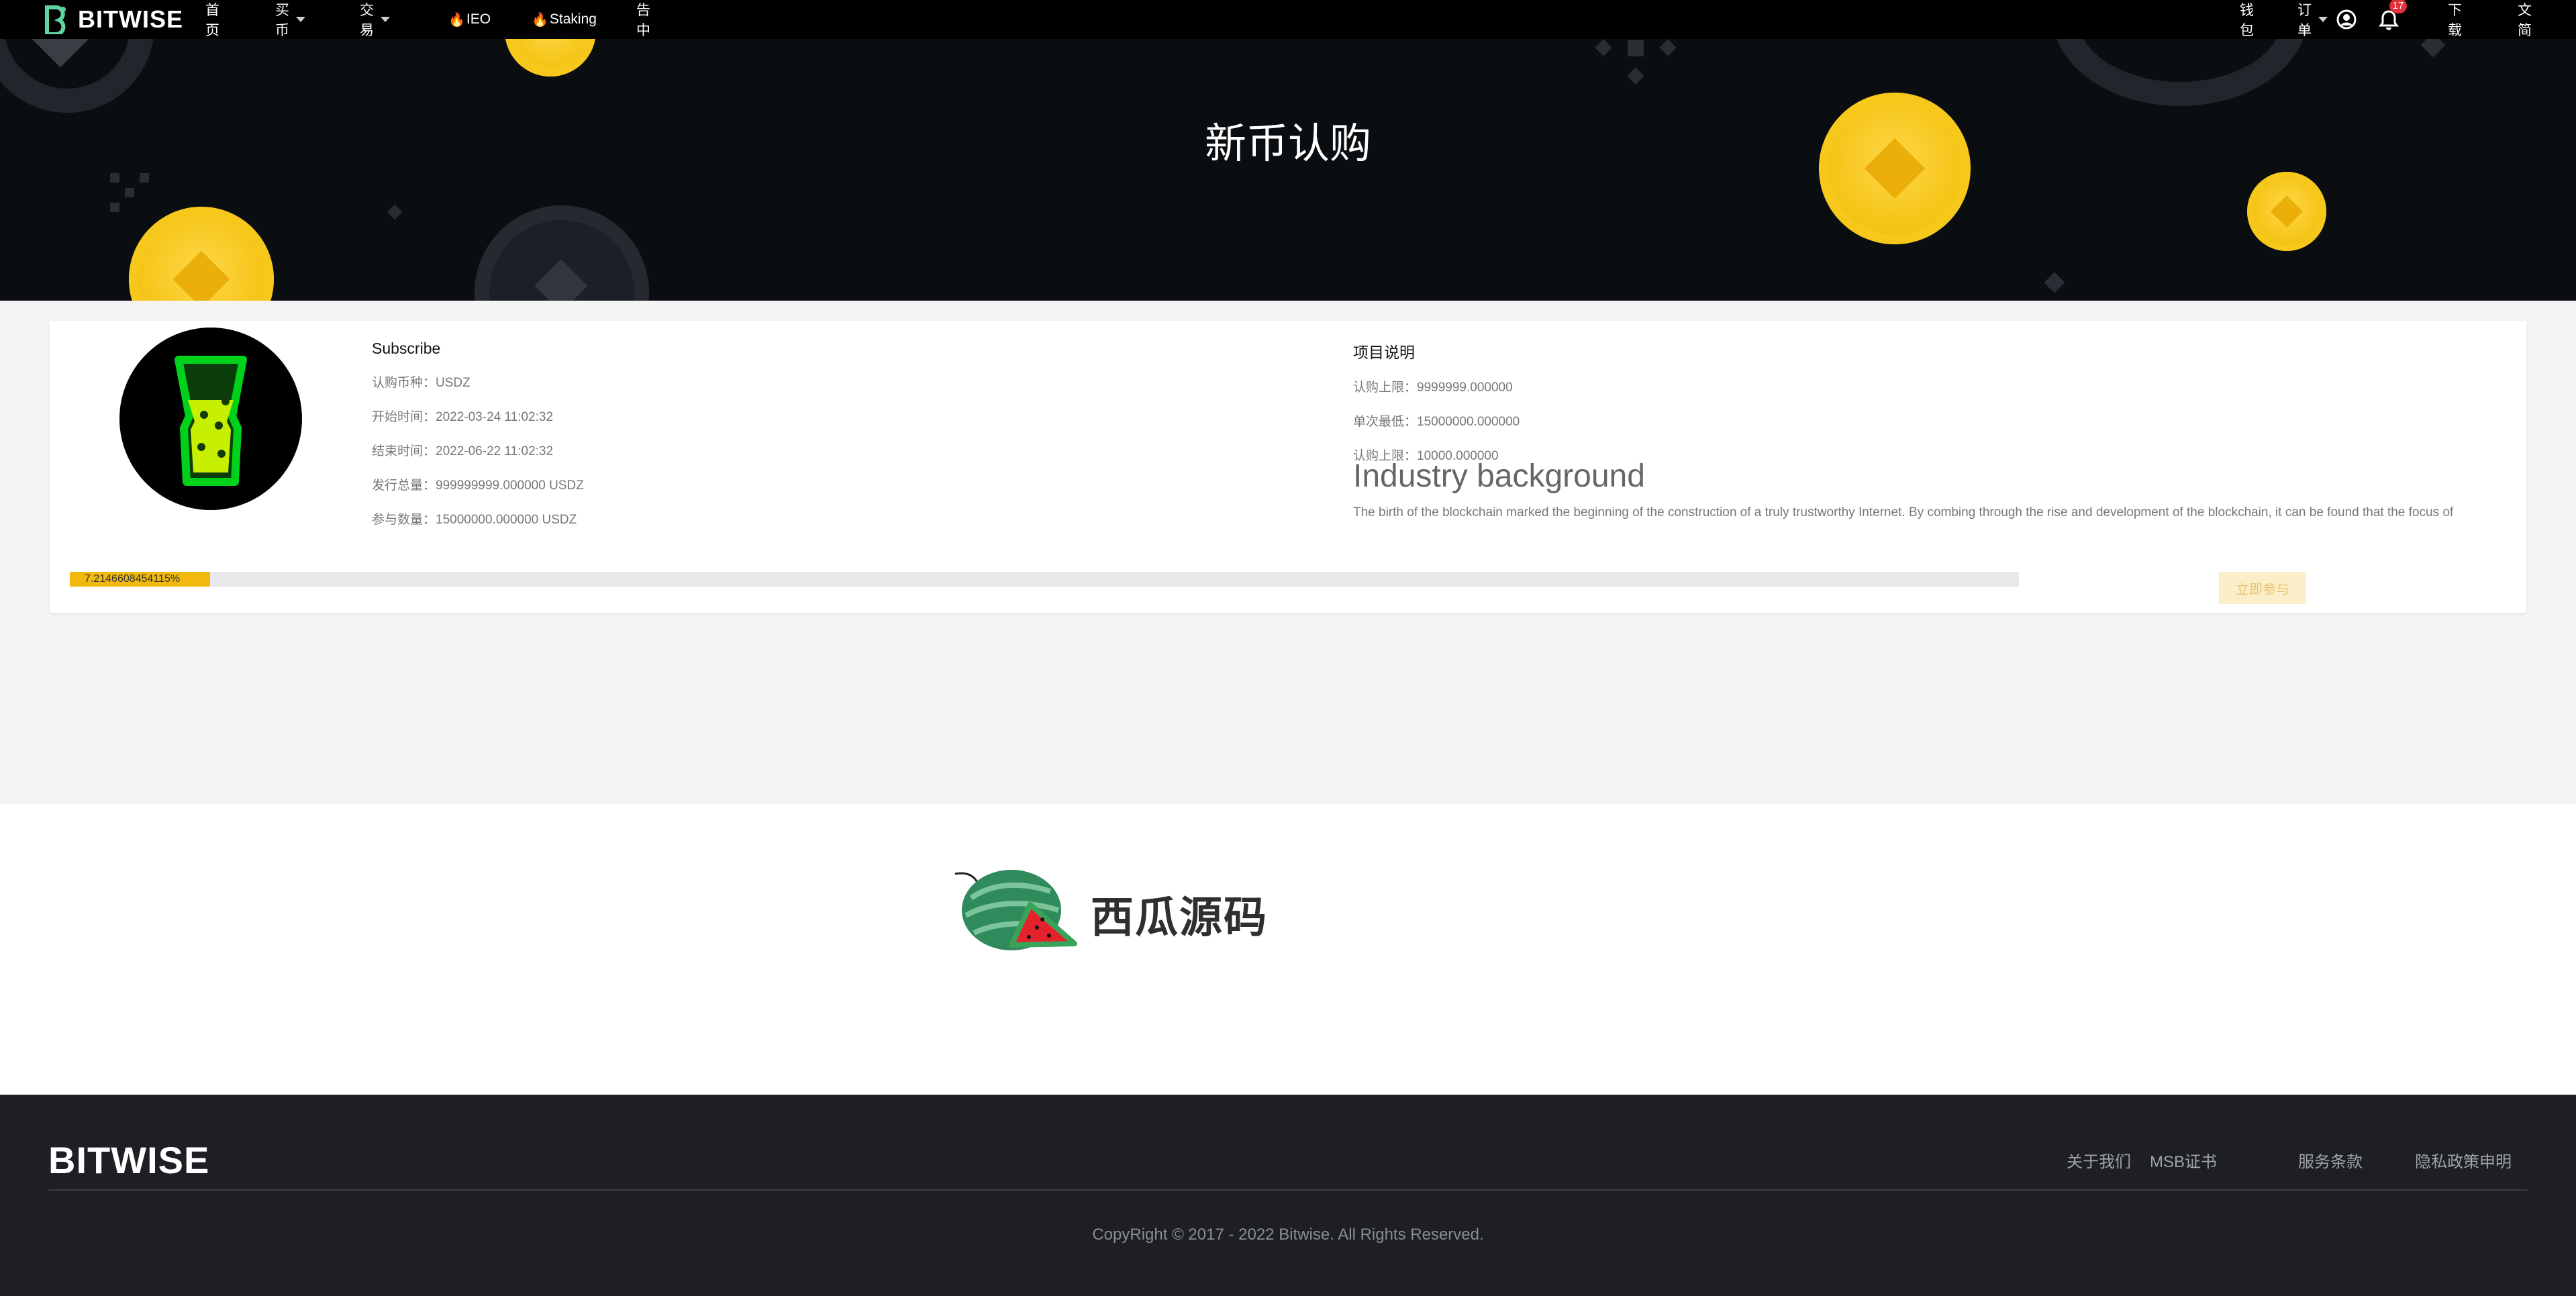  Describe the element at coordinates (404, 383) in the screenshot. I see `info-label: 认购币种：` at that location.